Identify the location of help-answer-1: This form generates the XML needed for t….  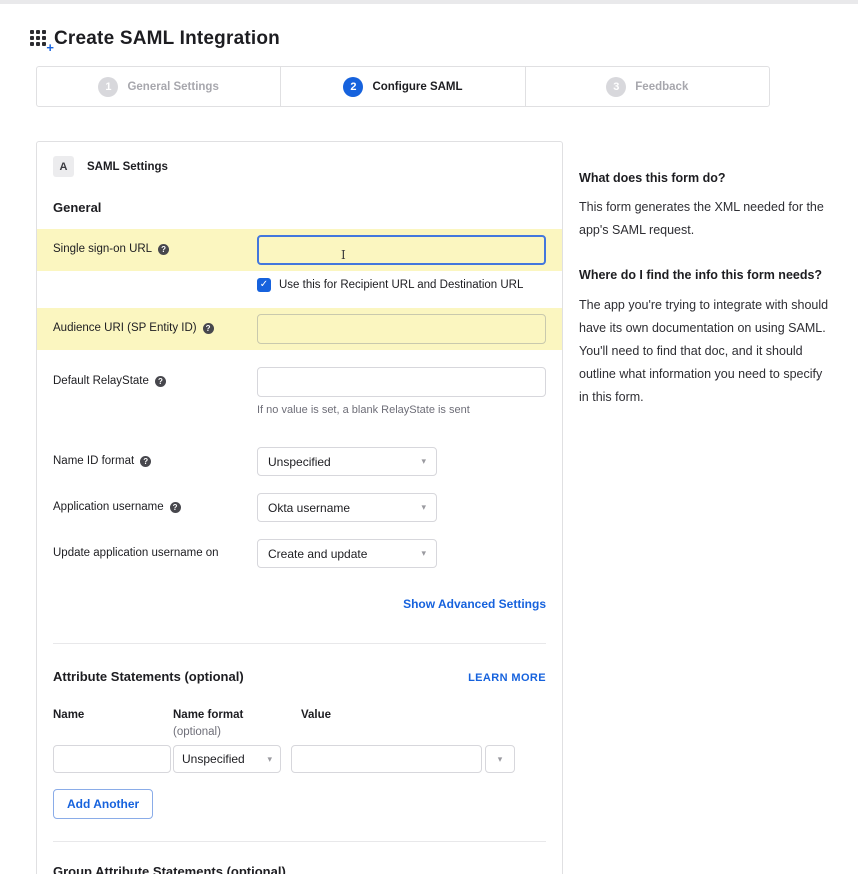
(701, 219).